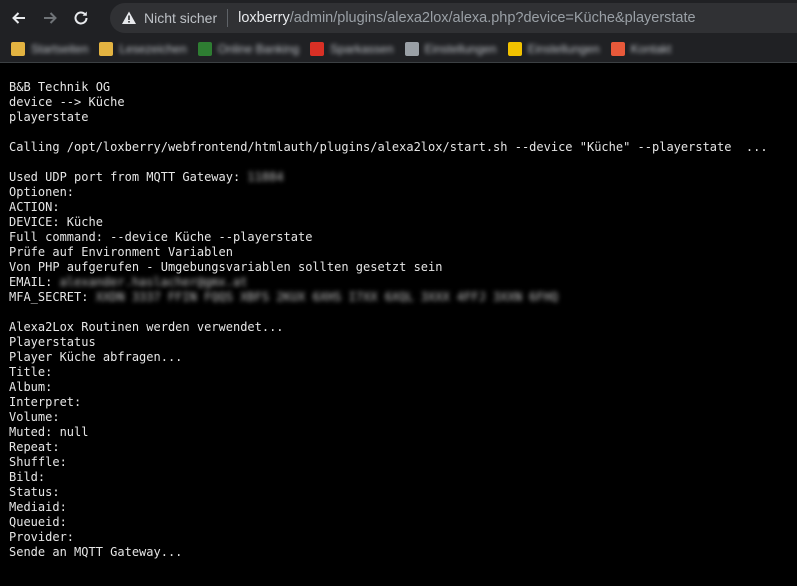 The image size is (797, 586). What do you see at coordinates (399, 417) in the screenshot?
I see `terminal-line: Volume:` at bounding box center [399, 417].